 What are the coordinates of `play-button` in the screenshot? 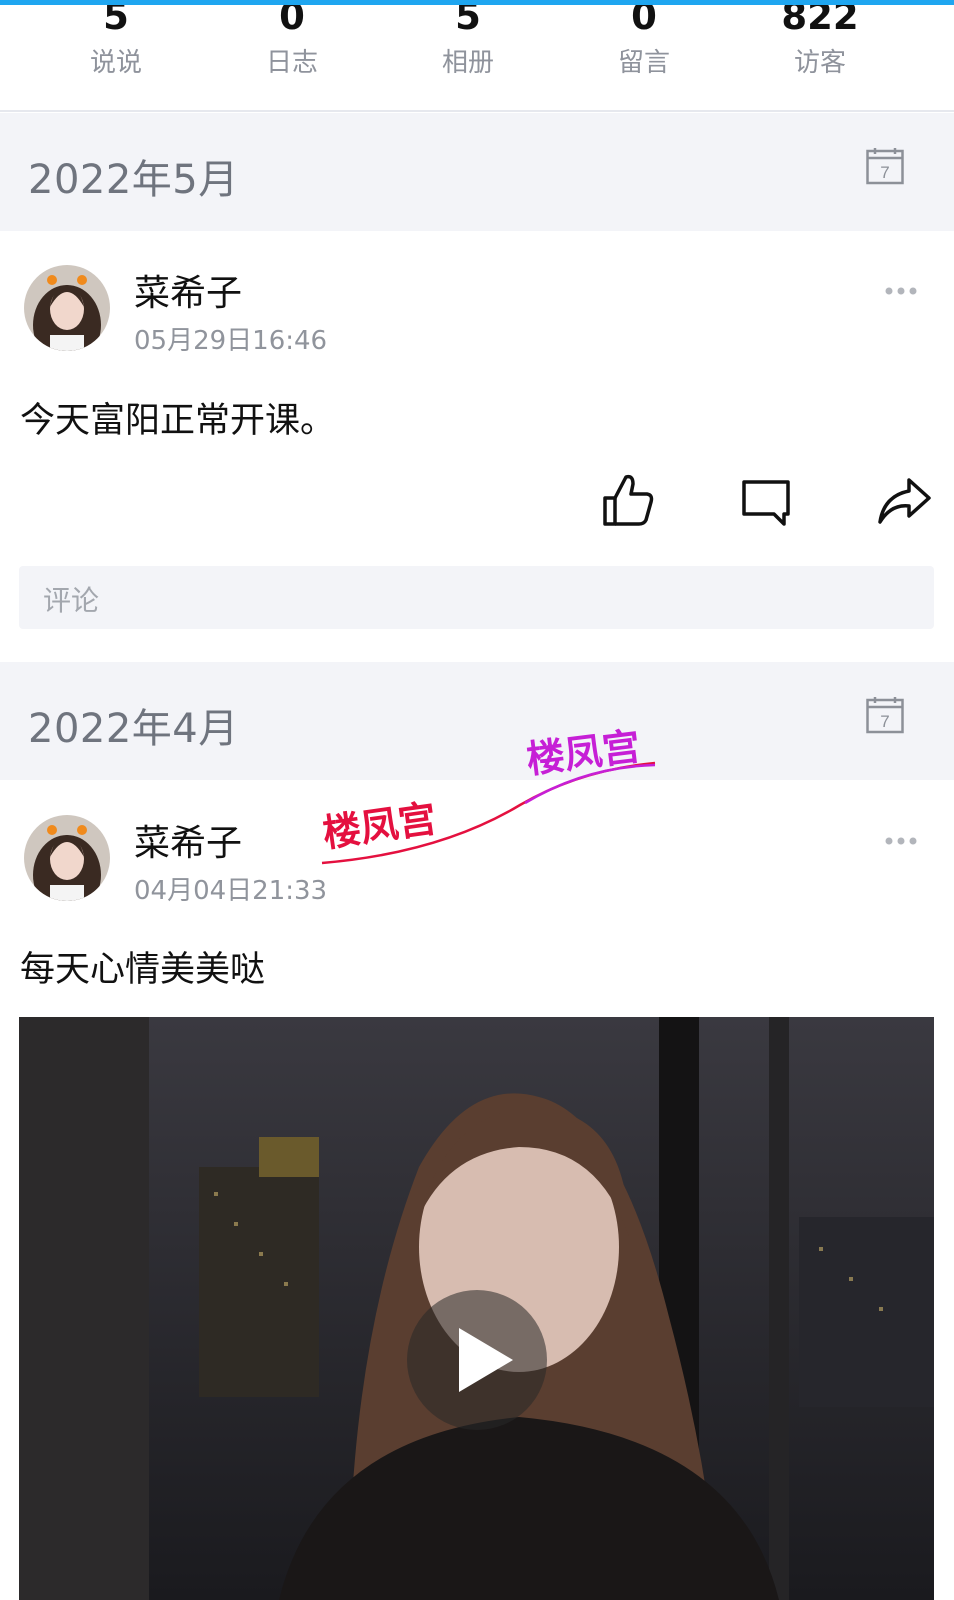 It's located at (477, 1360).